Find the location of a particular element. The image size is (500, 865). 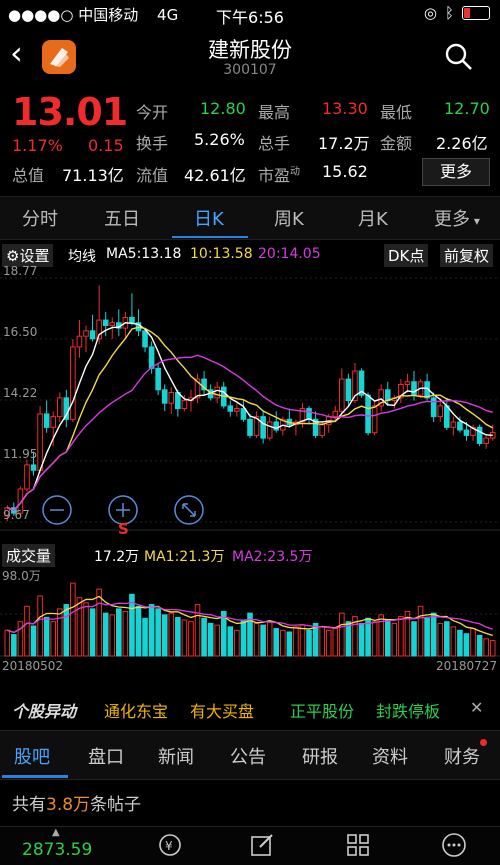

stock-header: ‹ 建新股份 300107 is located at coordinates (250, 56).